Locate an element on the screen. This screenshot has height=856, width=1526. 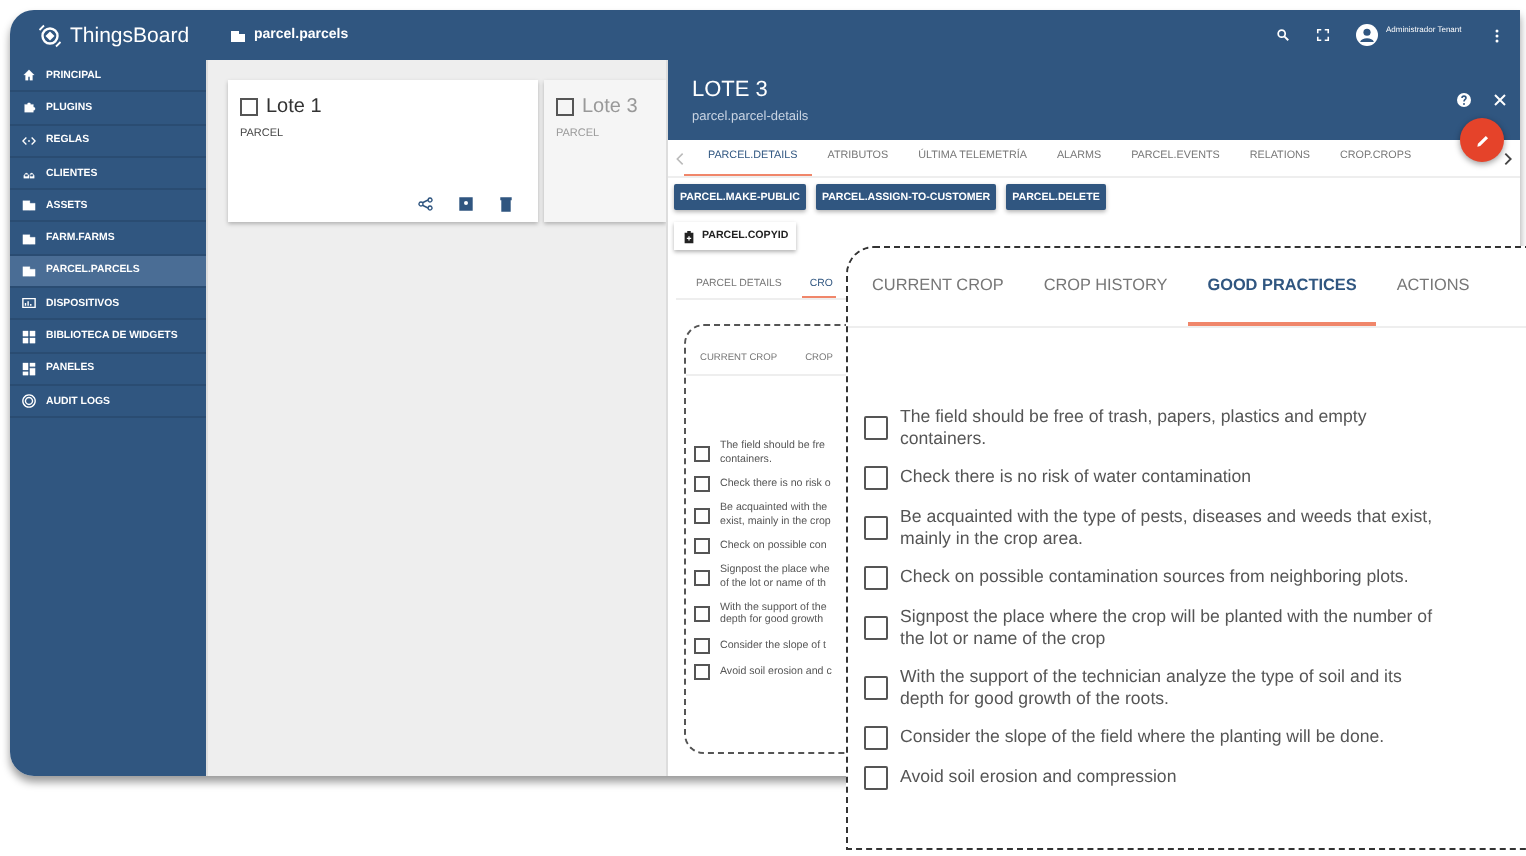
tab: CURRENT CROP is located at coordinates (946, 287).